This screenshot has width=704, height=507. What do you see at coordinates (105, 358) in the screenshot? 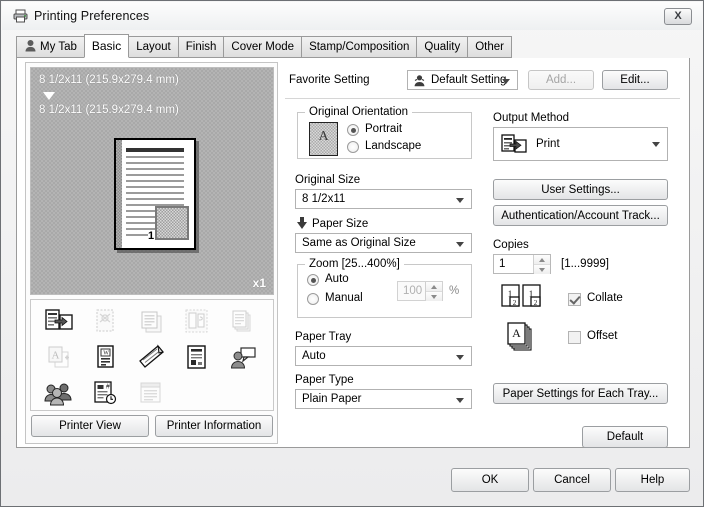
I see `overlay-icon: W` at bounding box center [105, 358].